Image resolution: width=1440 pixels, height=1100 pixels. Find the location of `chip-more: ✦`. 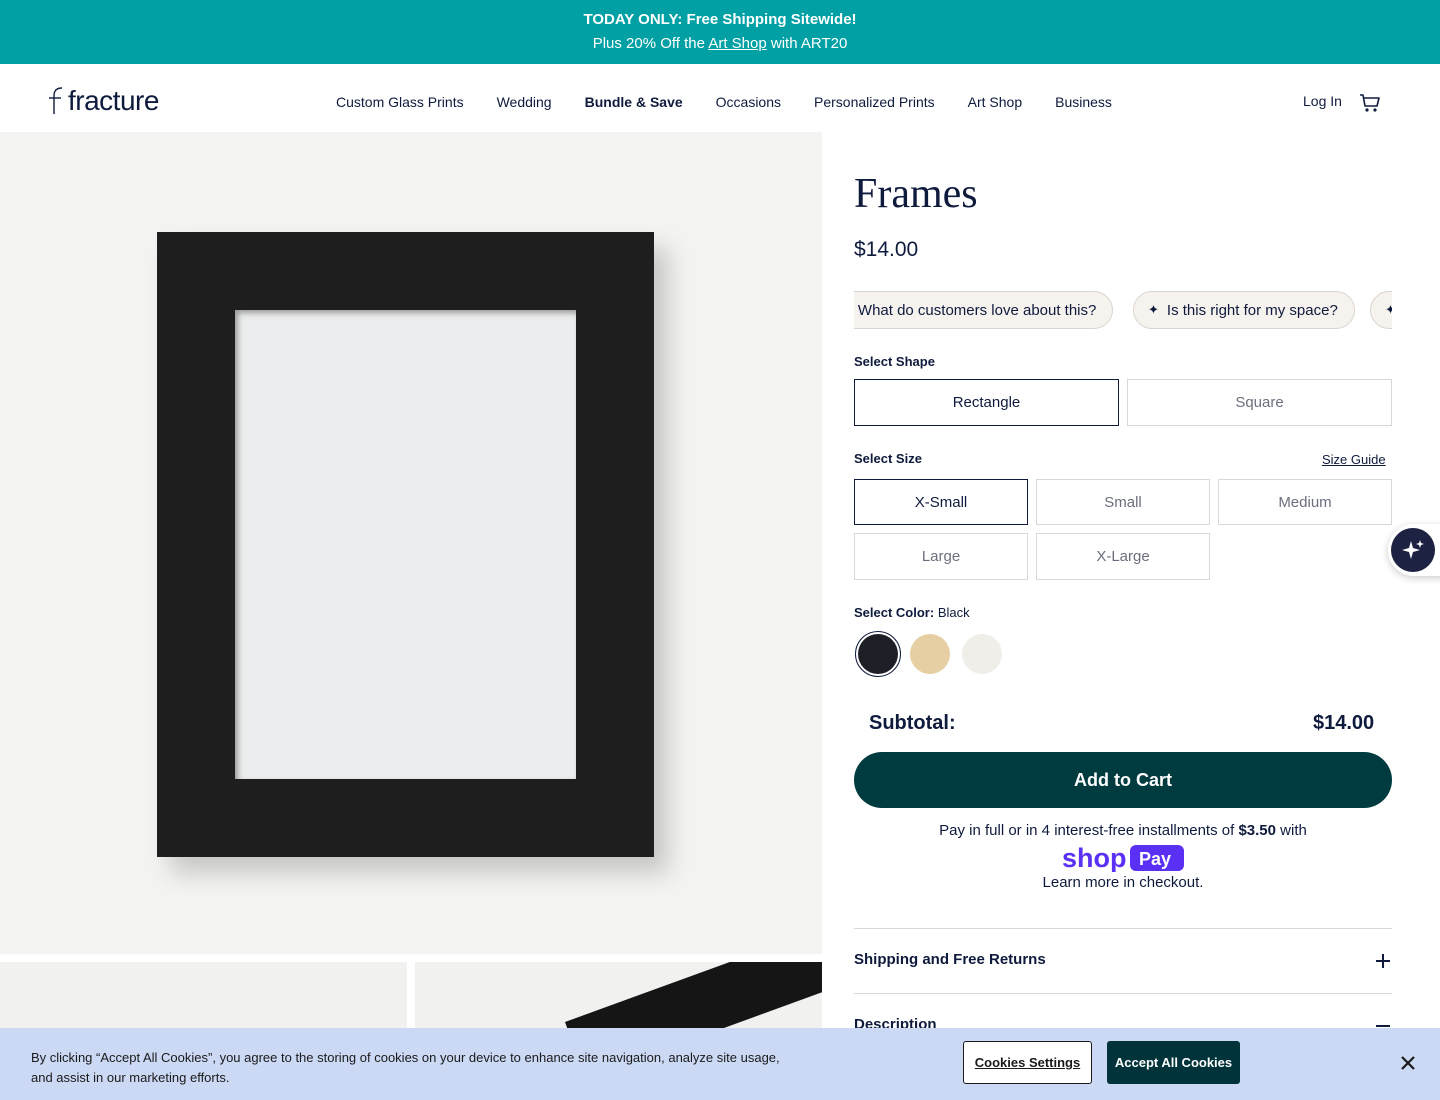

chip-more: ✦ is located at coordinates (1381, 310).